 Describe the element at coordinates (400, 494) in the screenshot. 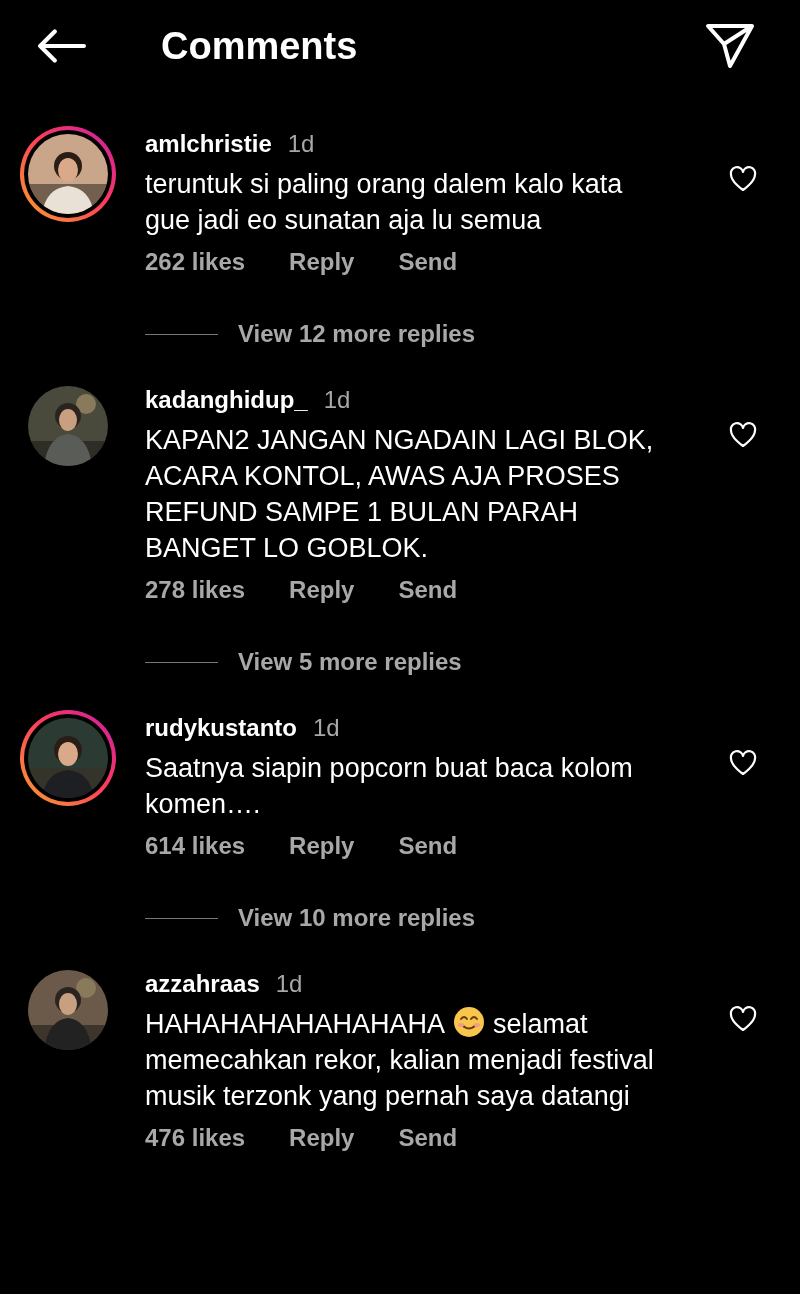

I see `comment-text: KAPAN2 JANGAN NGADAIN LAGI BLOK, ACARA KONTOL, AWAS AJA PROSES REFUND SAMPE 1 BULAN PARAH BANGET LO GOBLOK.` at that location.